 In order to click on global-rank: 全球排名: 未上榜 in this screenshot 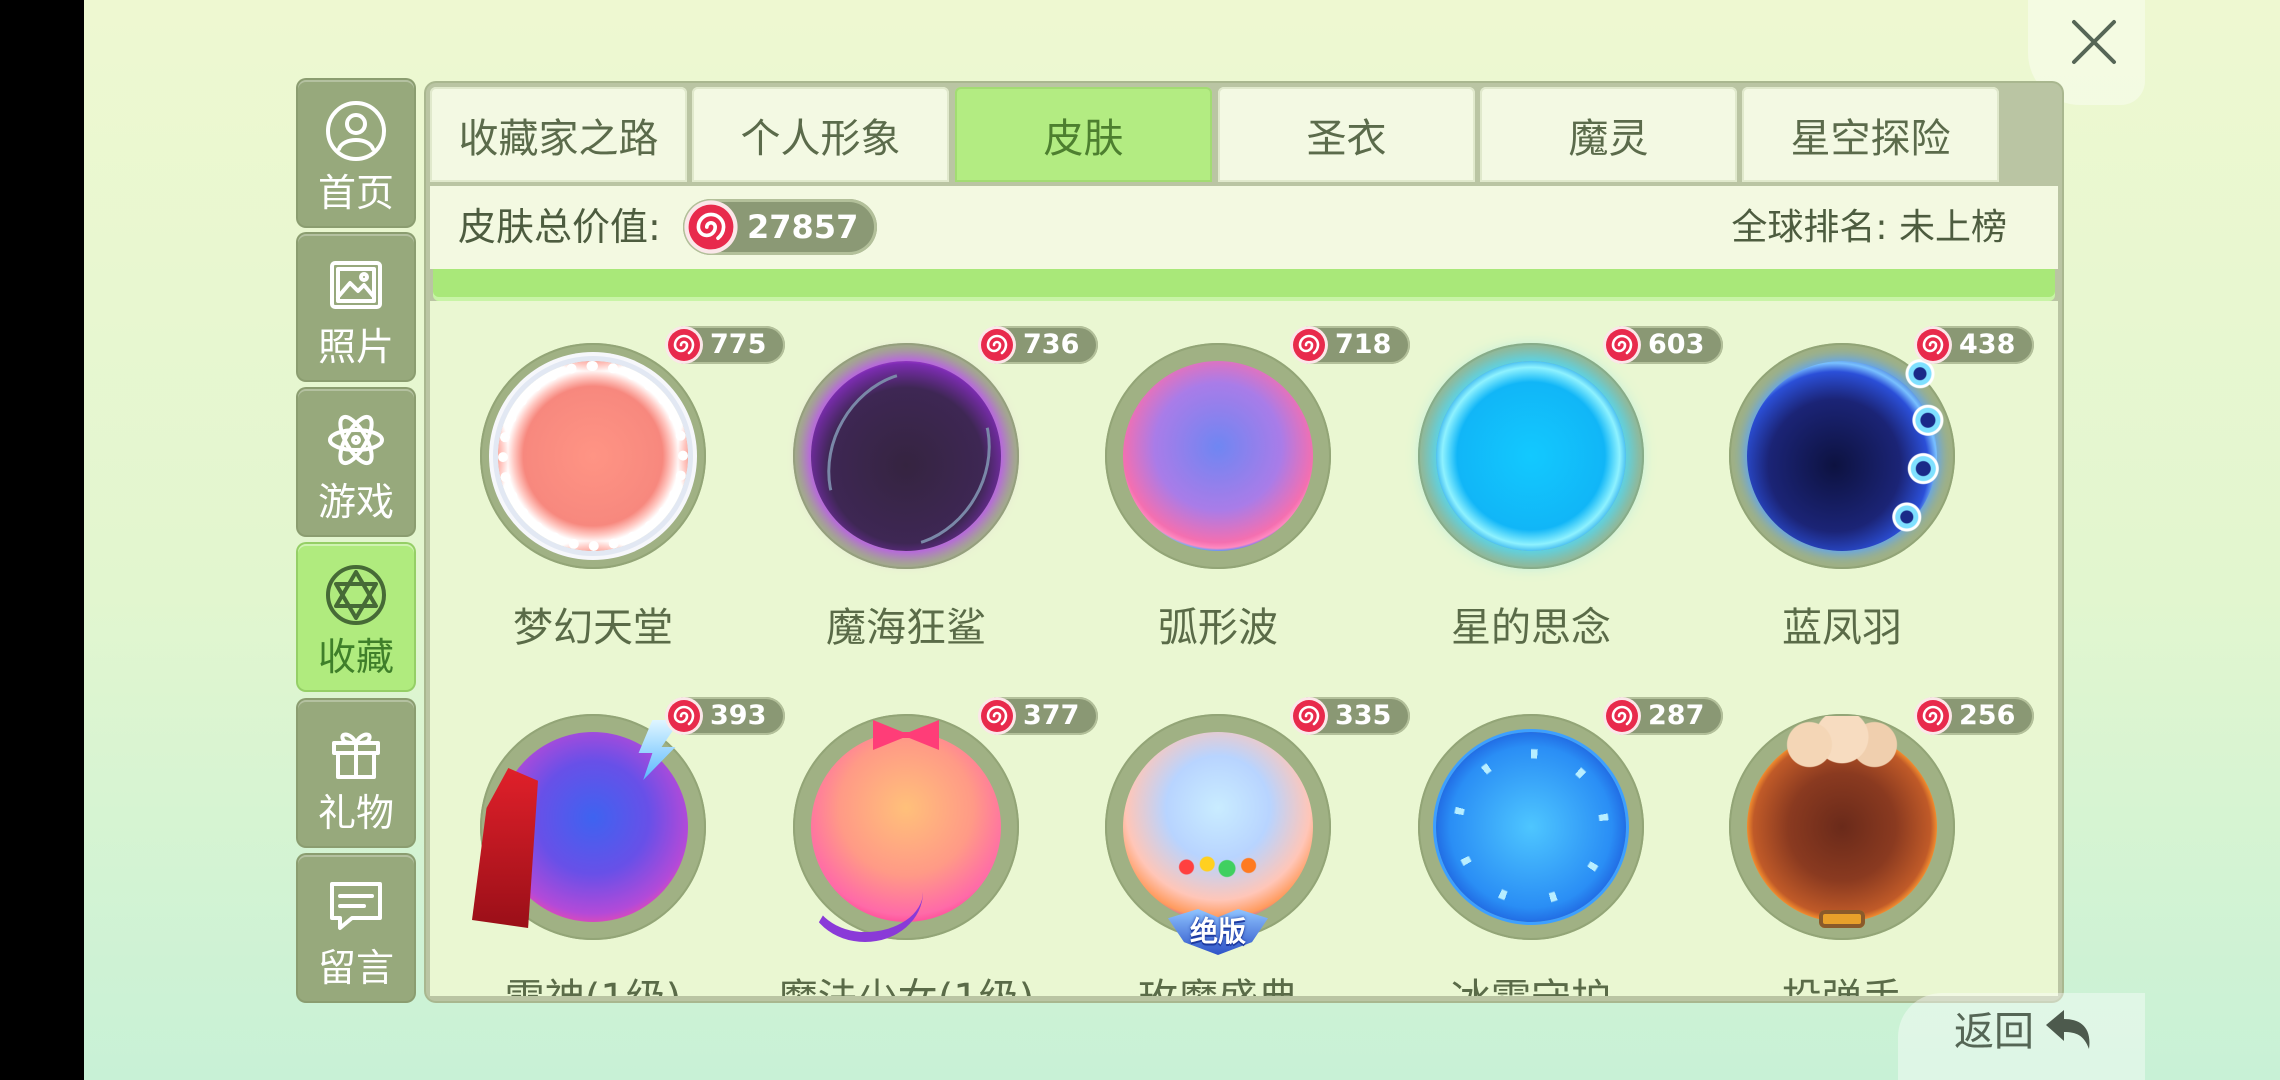, I will do `click(1869, 227)`.